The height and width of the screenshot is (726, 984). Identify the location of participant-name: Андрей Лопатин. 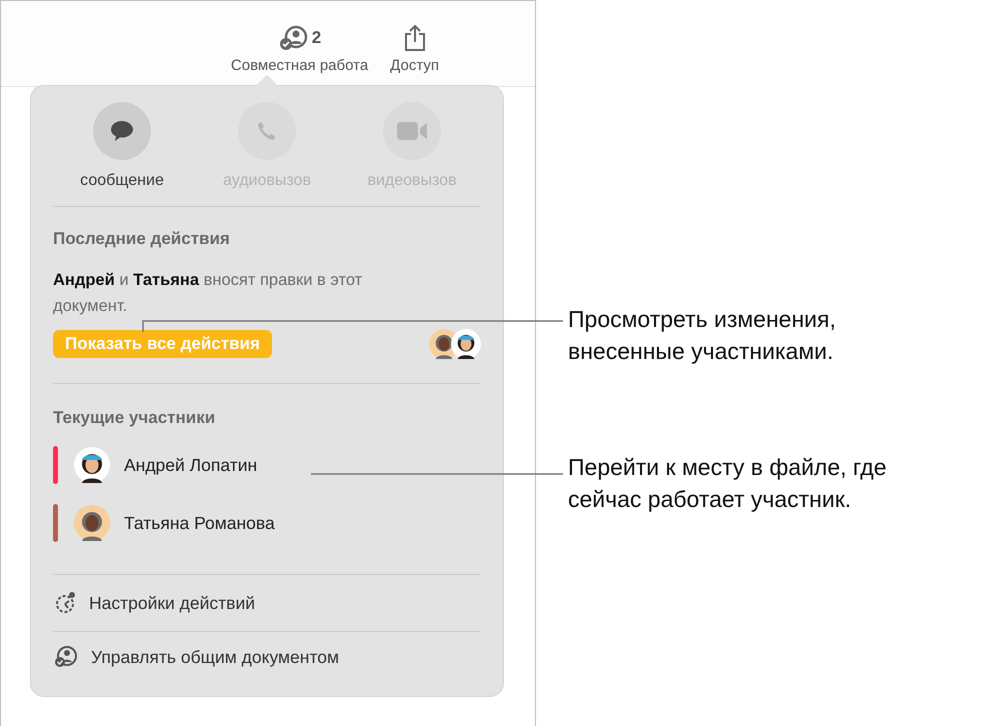
(191, 465).